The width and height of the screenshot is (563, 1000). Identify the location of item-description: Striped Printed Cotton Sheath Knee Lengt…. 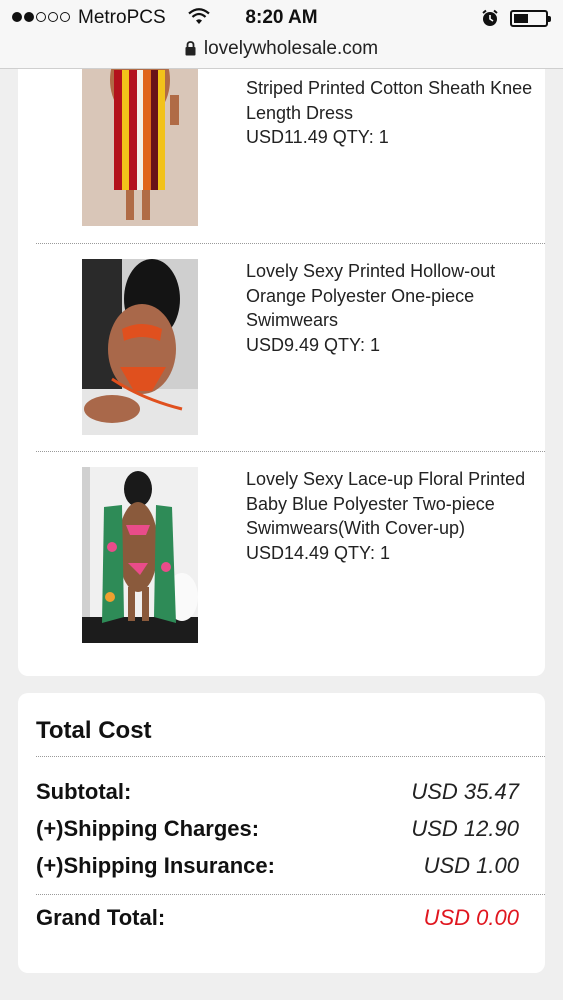
(394, 113).